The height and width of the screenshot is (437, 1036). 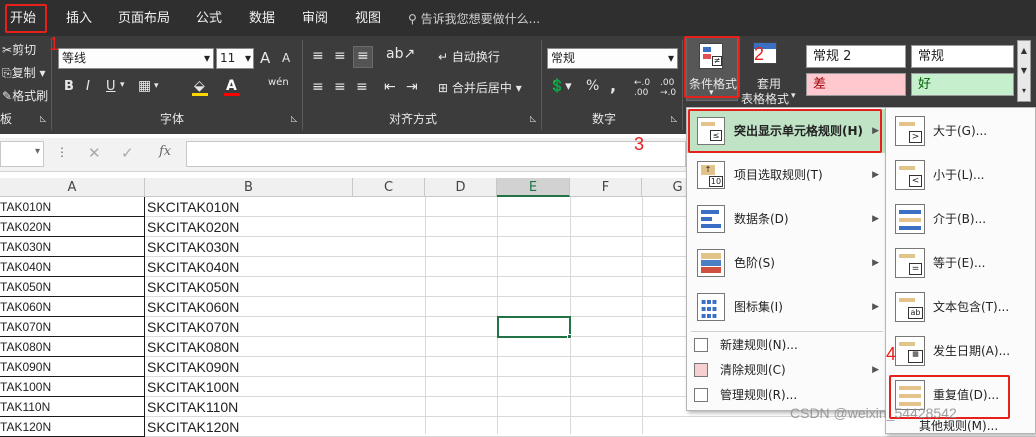 What do you see at coordinates (787, 263) in the screenshot?
I see `menu-item-color-scales: 色阶(S) ▶` at bounding box center [787, 263].